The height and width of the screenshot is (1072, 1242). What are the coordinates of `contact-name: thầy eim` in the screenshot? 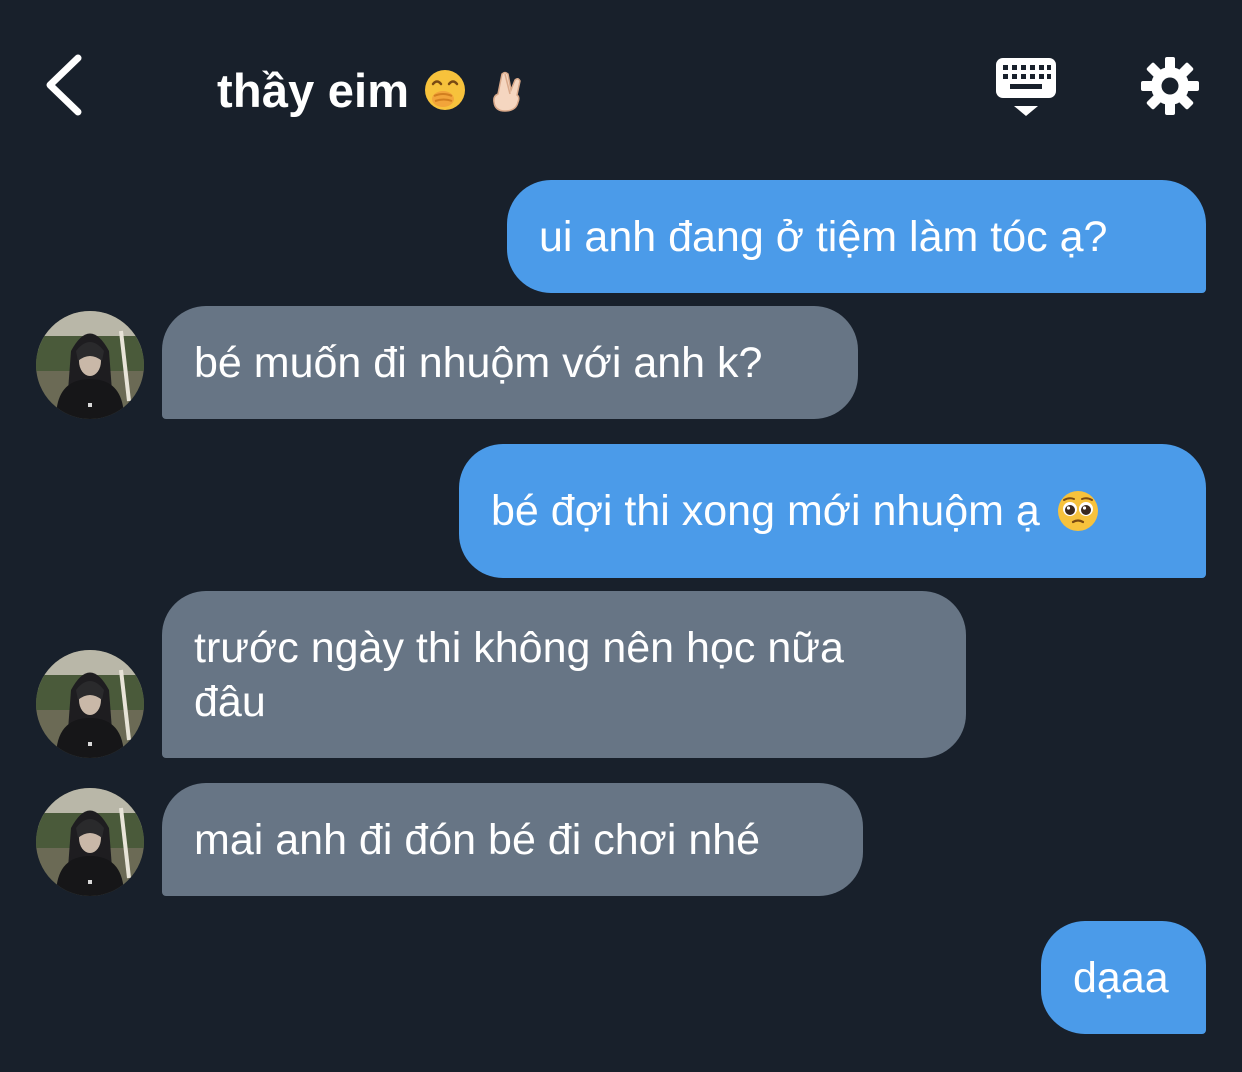 It's located at (313, 90).